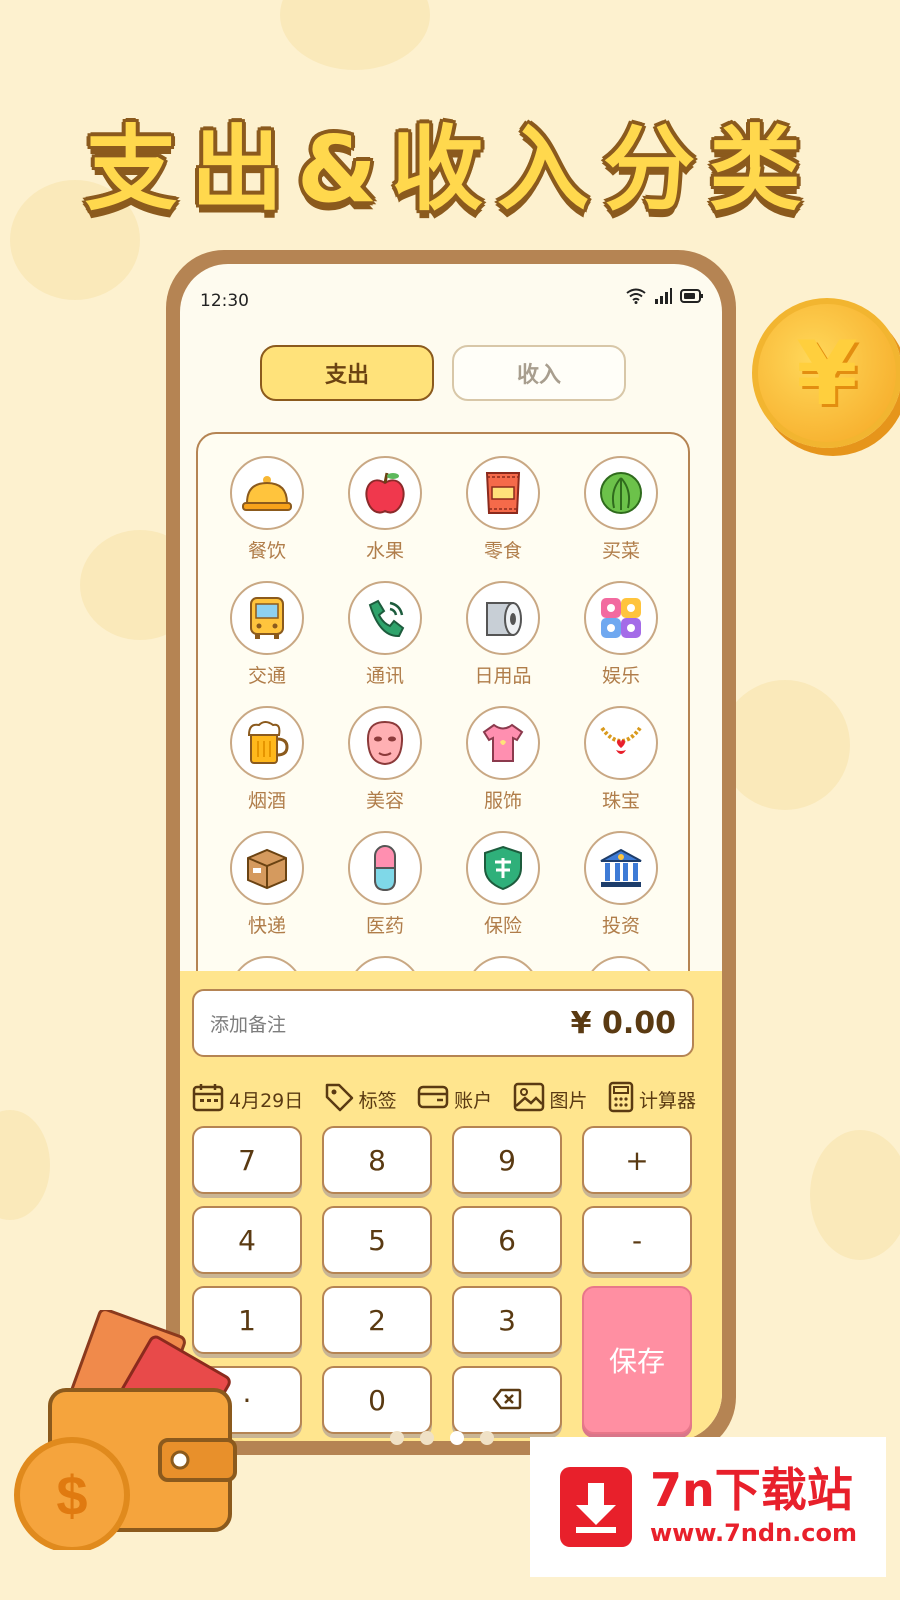 This screenshot has height=1600, width=900. What do you see at coordinates (826, 373) in the screenshot?
I see `yen-coin-icon: ¥` at bounding box center [826, 373].